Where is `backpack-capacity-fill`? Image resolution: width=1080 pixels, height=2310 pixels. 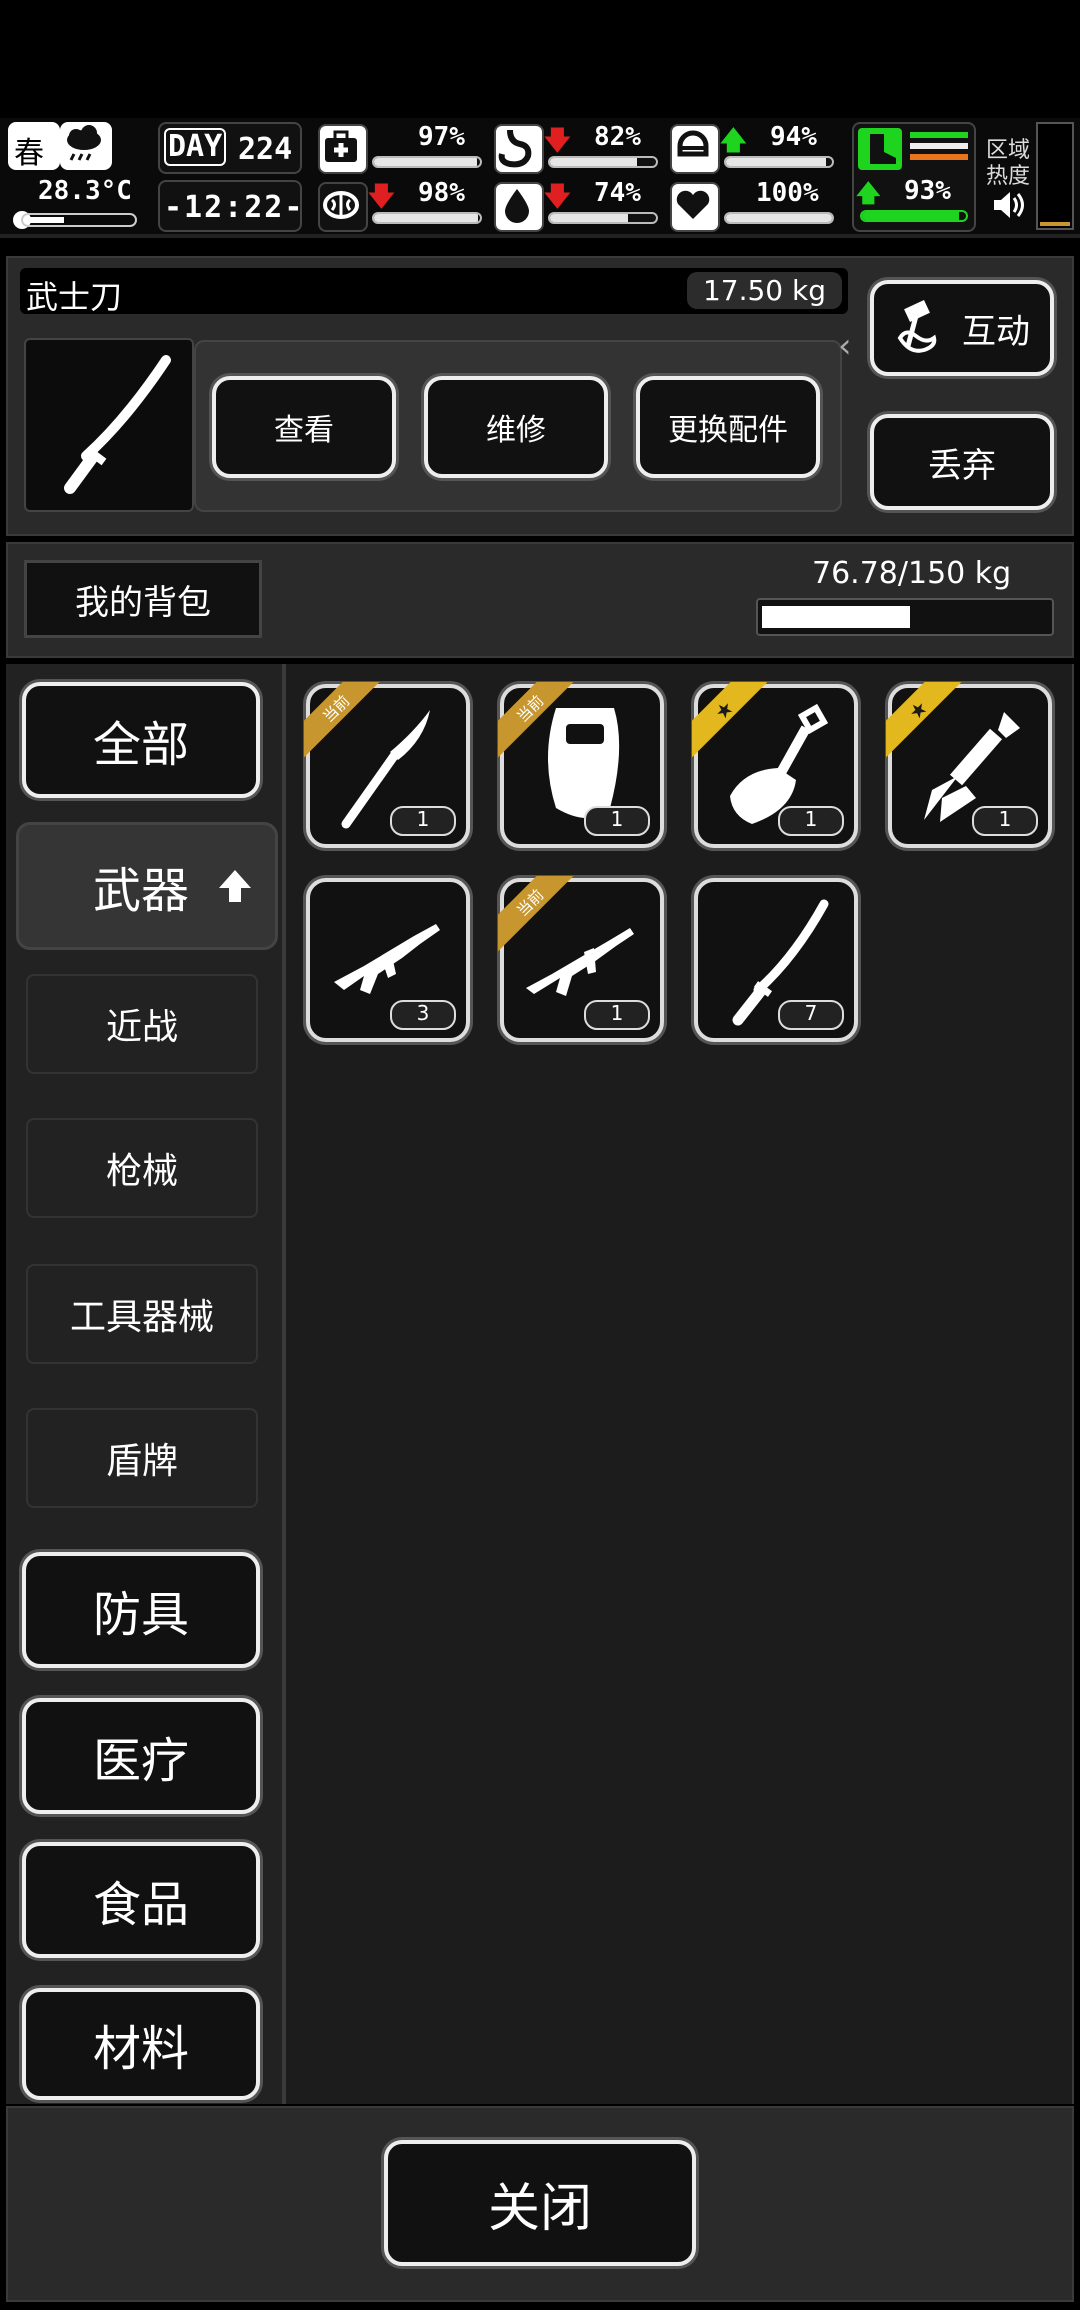 backpack-capacity-fill is located at coordinates (836, 617).